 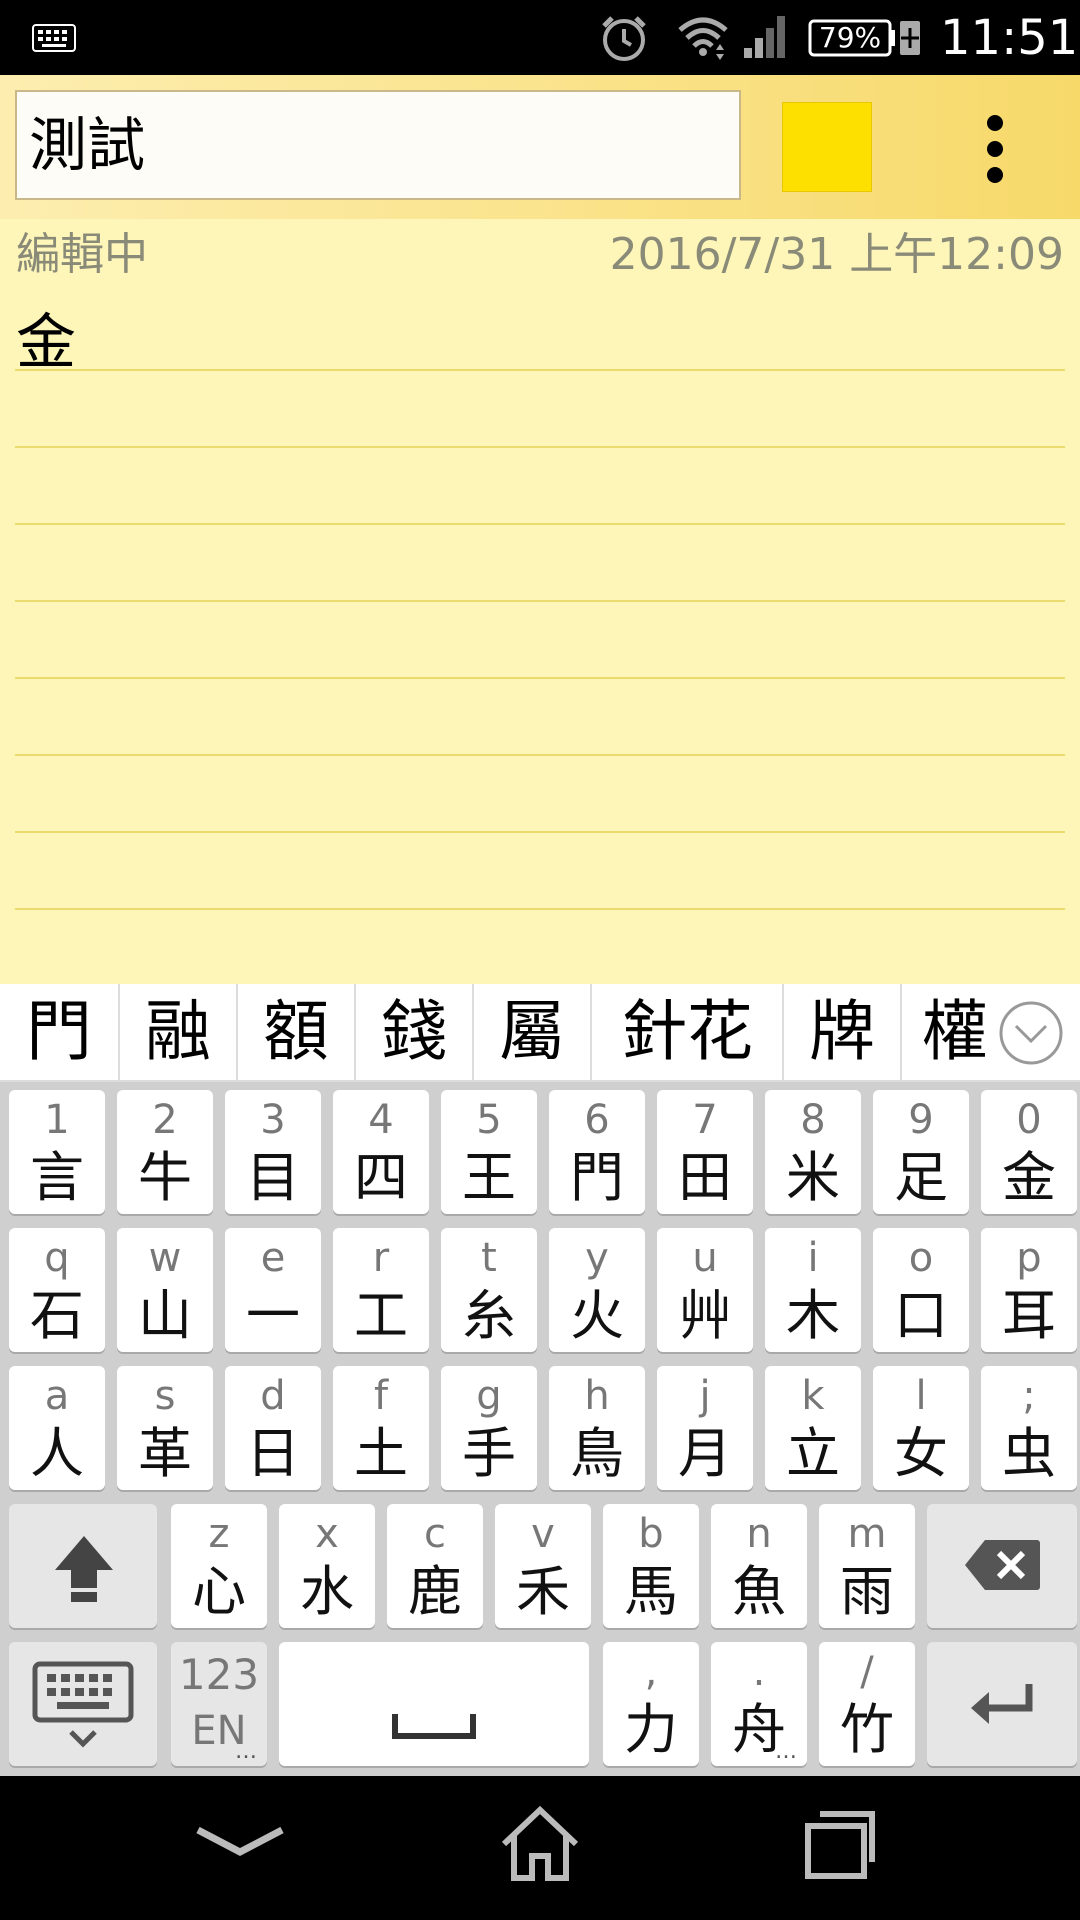 I want to click on key: k立, so click(x=813, y=1428).